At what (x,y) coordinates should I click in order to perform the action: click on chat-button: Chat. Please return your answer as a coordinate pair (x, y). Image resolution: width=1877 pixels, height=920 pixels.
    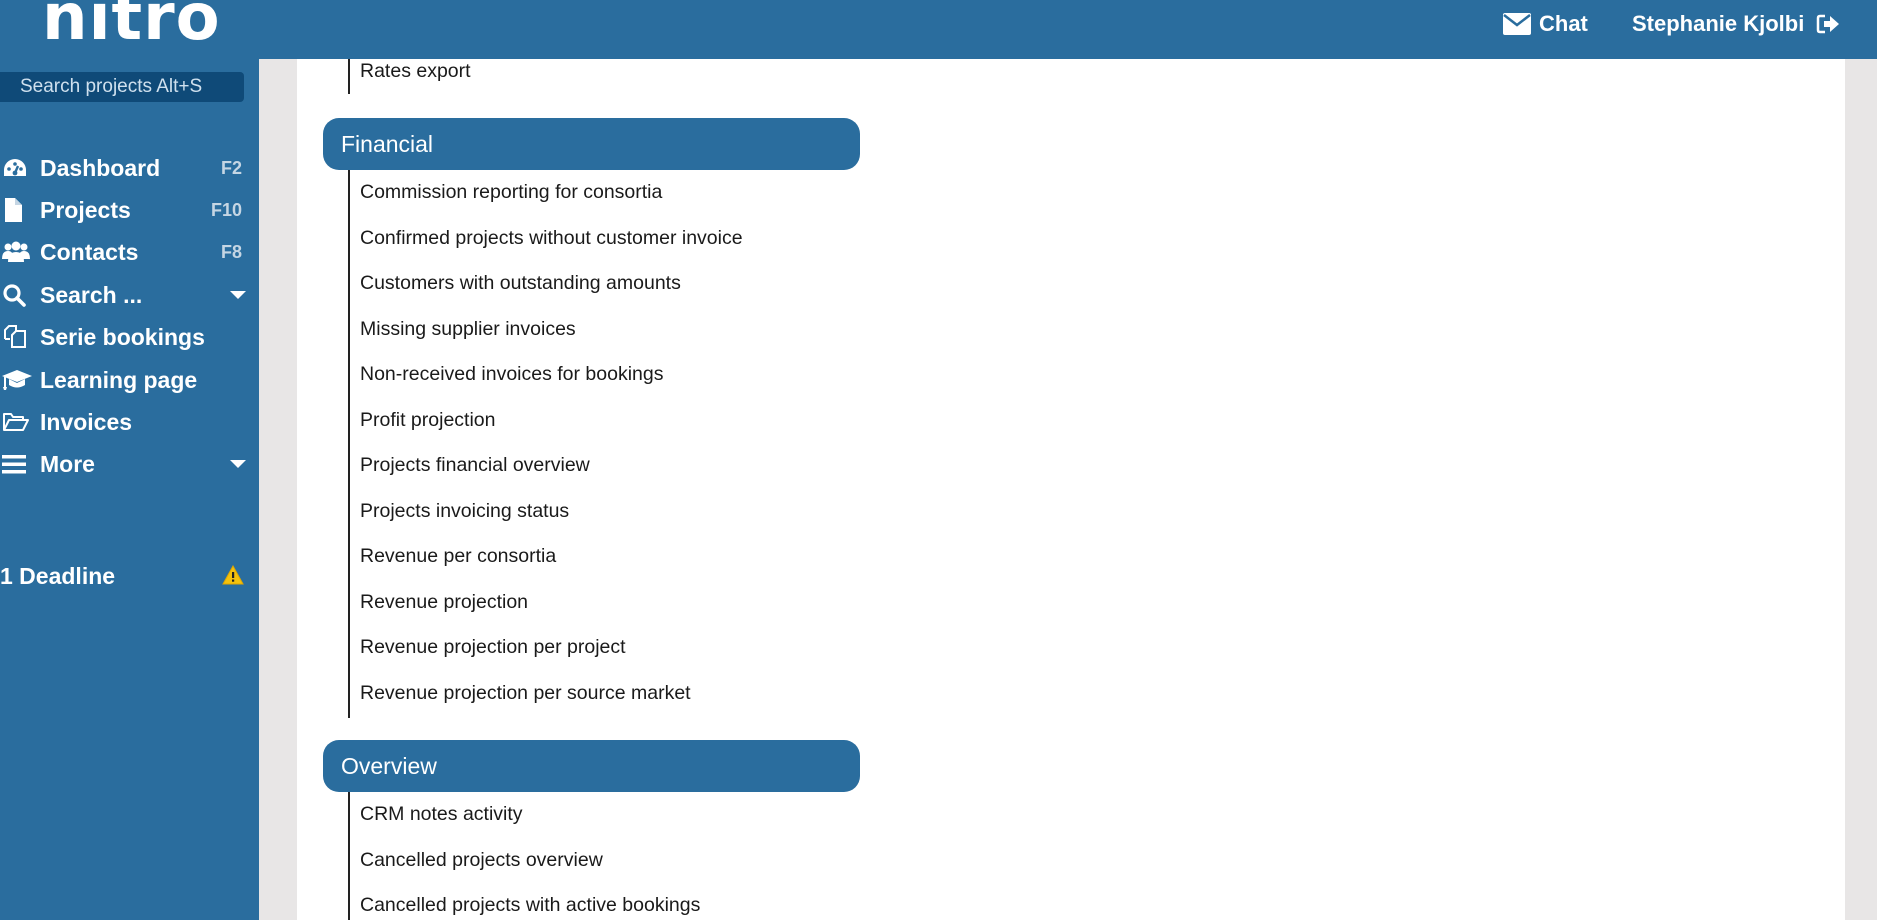
    Looking at the image, I should click on (1545, 24).